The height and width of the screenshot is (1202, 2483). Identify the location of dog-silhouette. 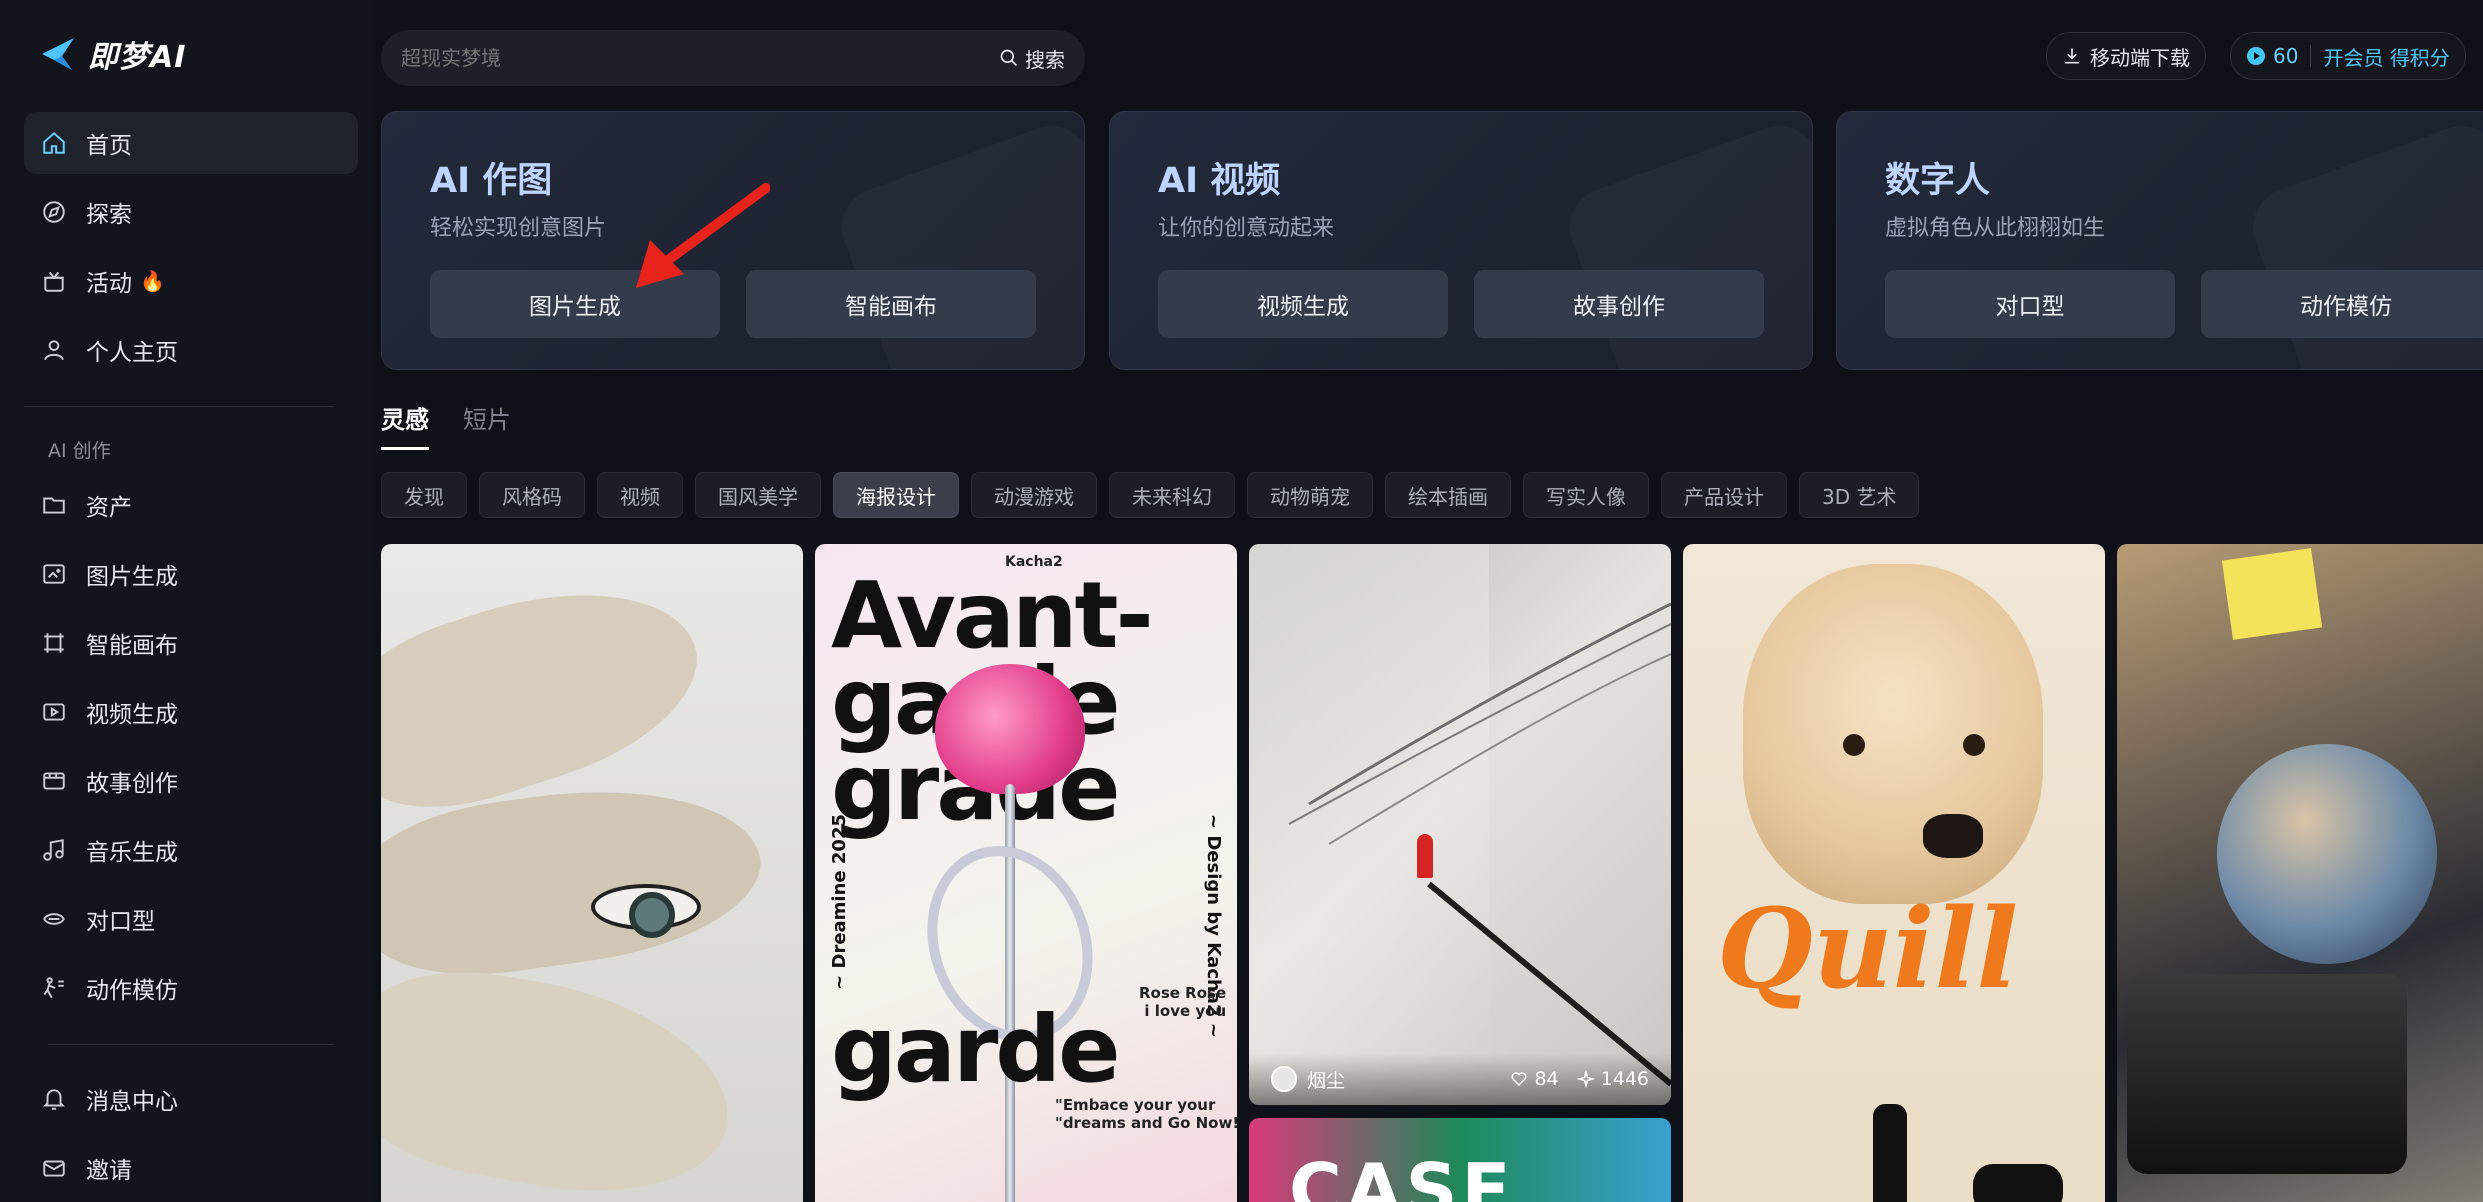
(2018, 1183).